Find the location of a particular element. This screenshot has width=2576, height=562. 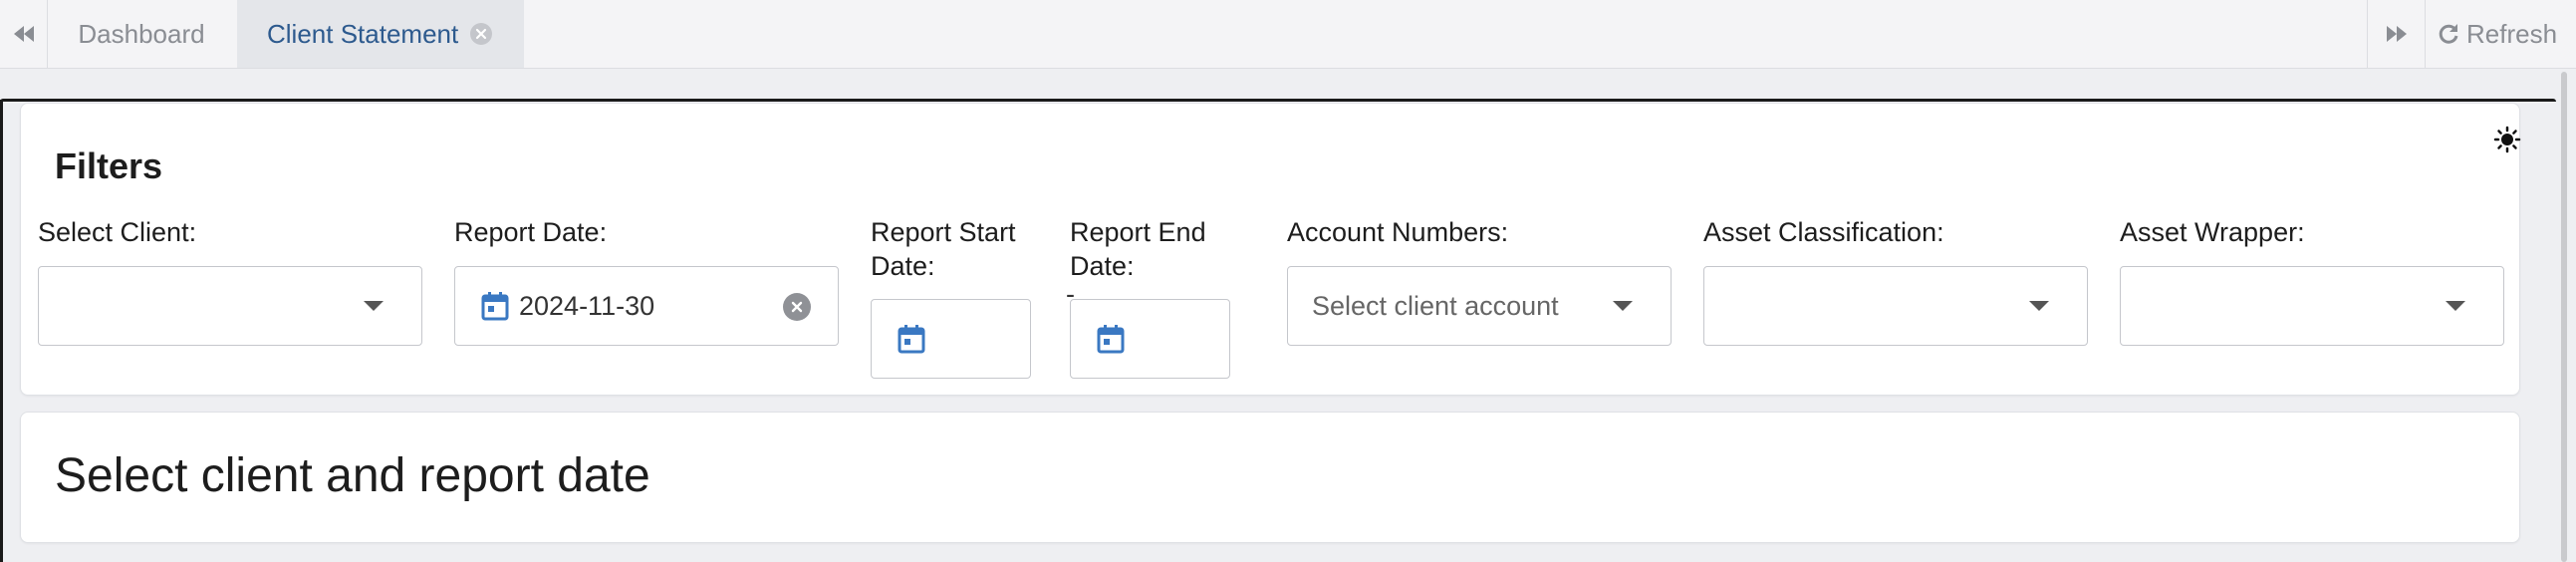

report-date-picker: 2024-11-30 is located at coordinates (646, 306).